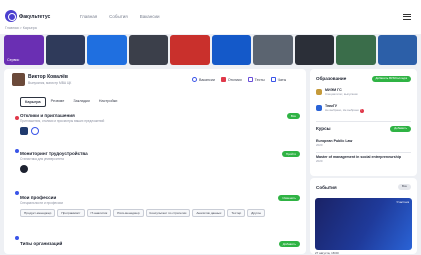 The image size is (421, 255). Describe the element at coordinates (88, 16) in the screenshot. I see `nav-item-home: Главная` at that location.